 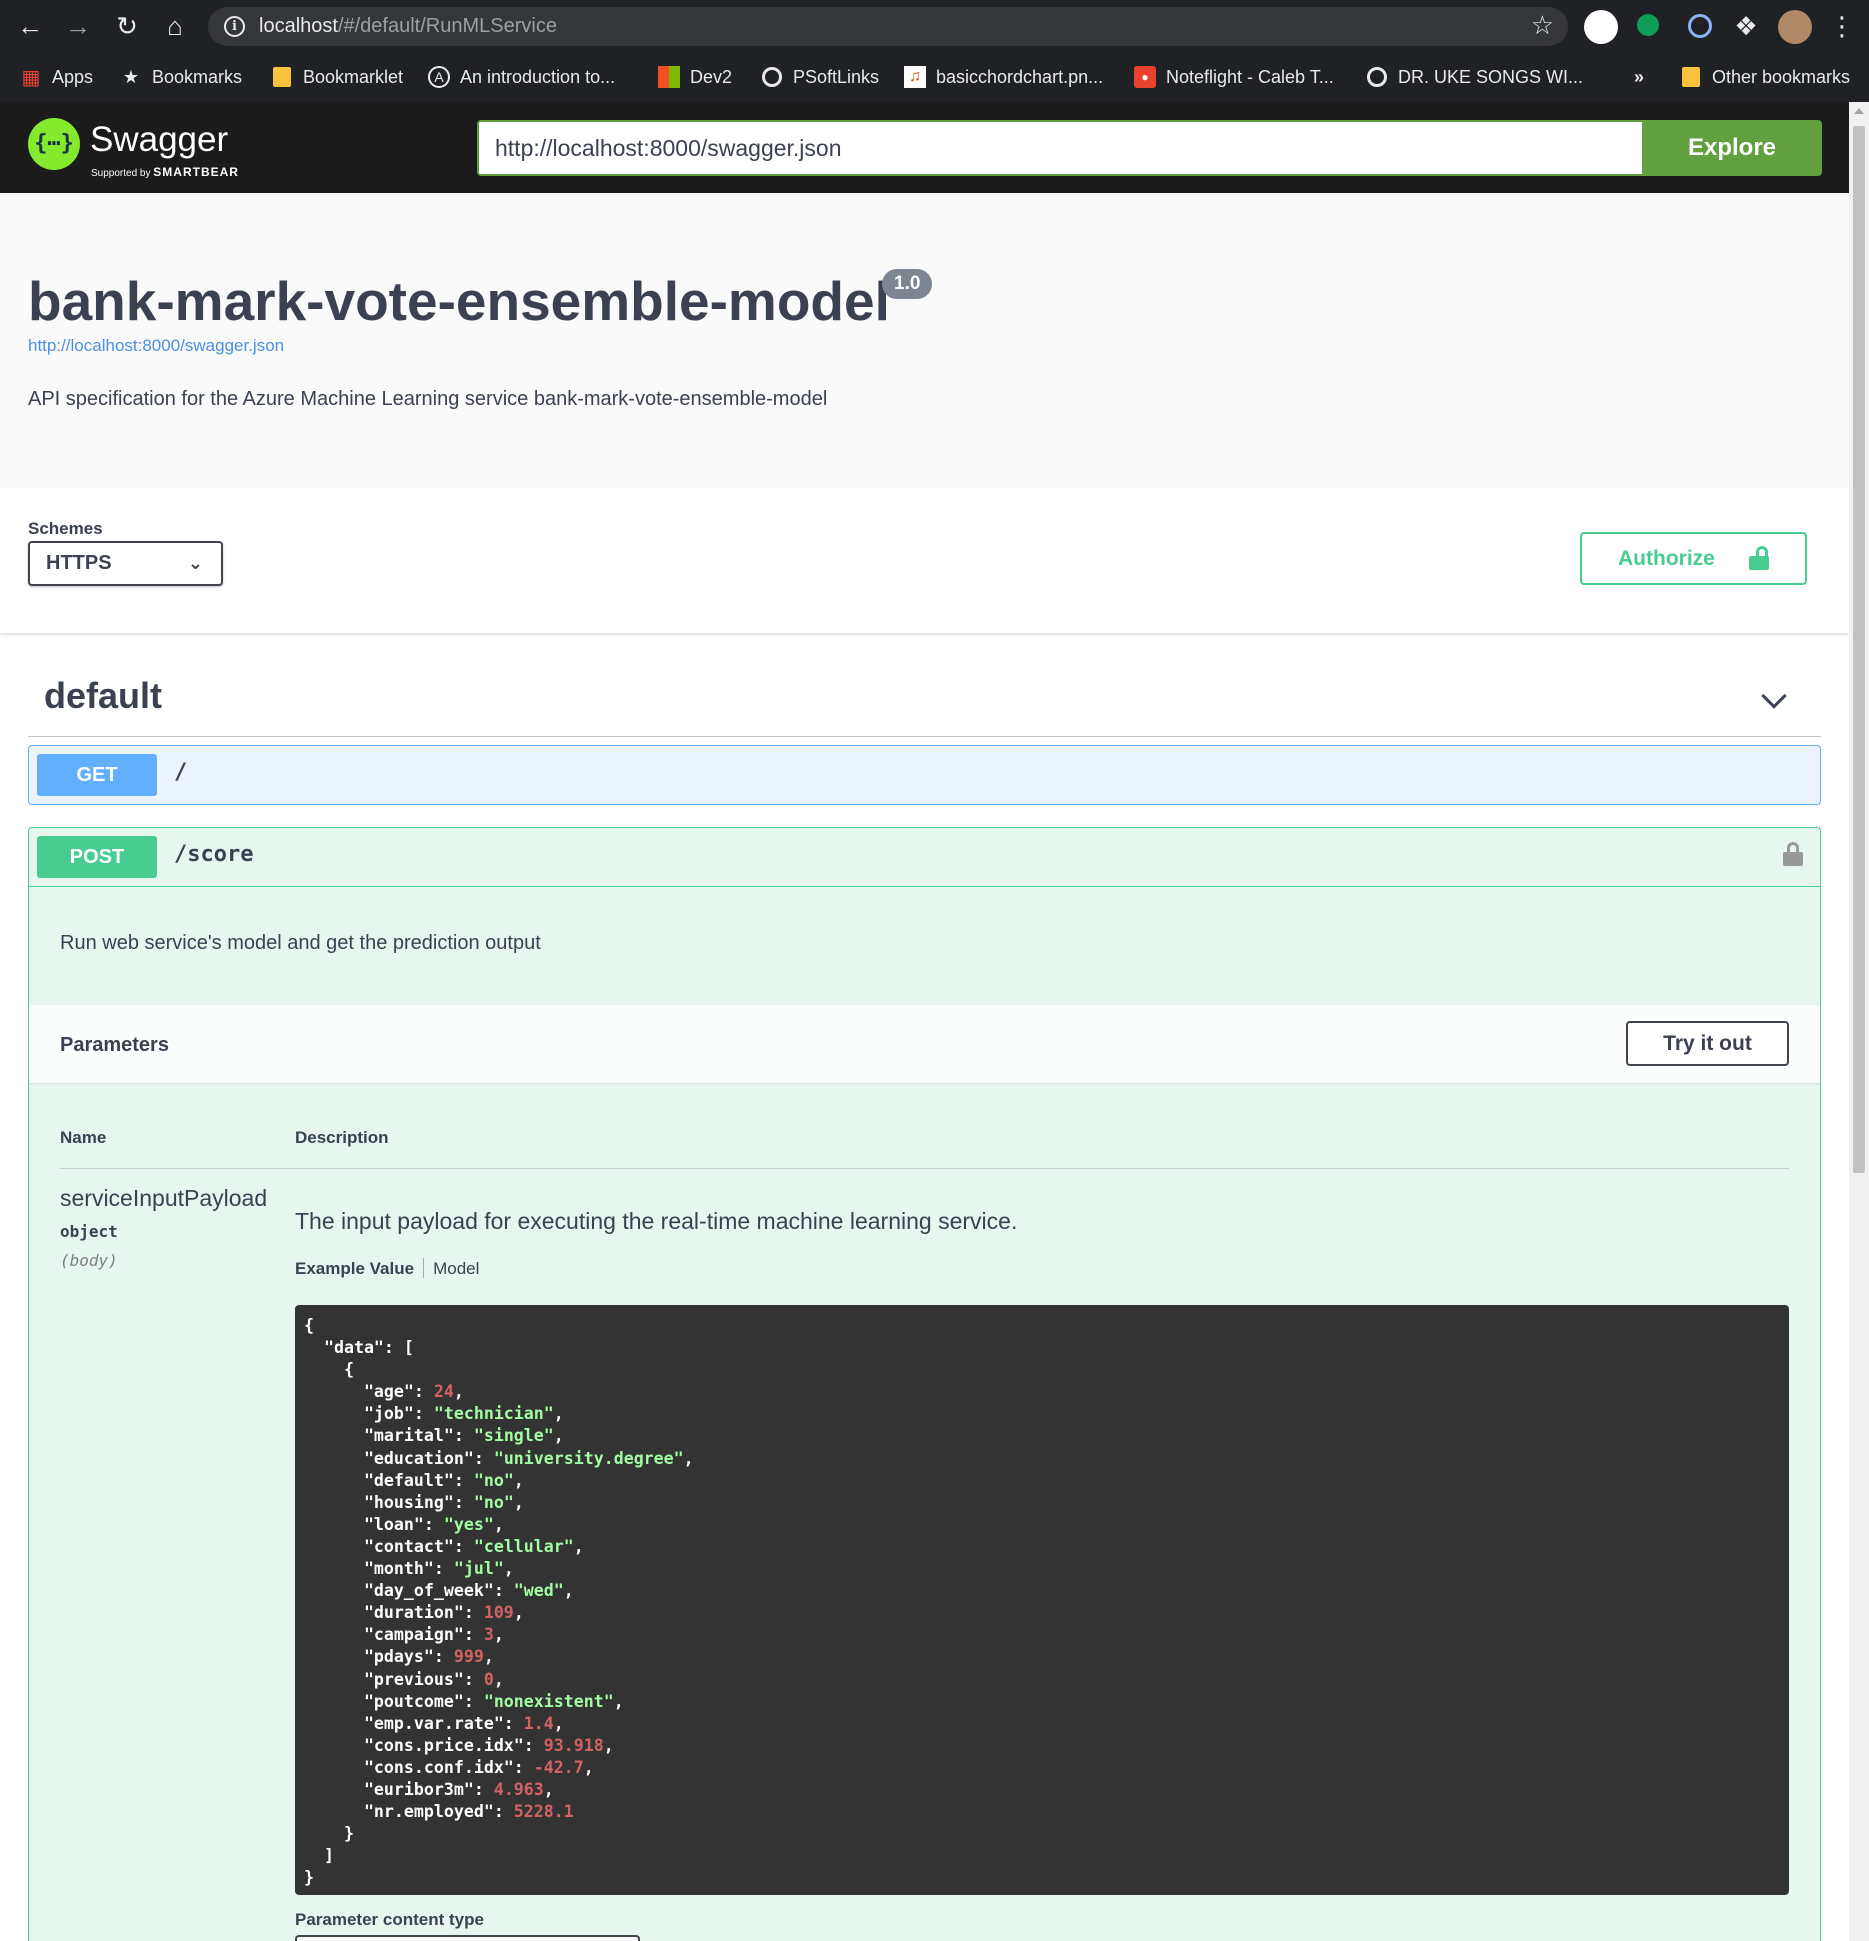 What do you see at coordinates (1042, 1724) in the screenshot?
I see `code-line: "emp.var.rate": 1.4,` at bounding box center [1042, 1724].